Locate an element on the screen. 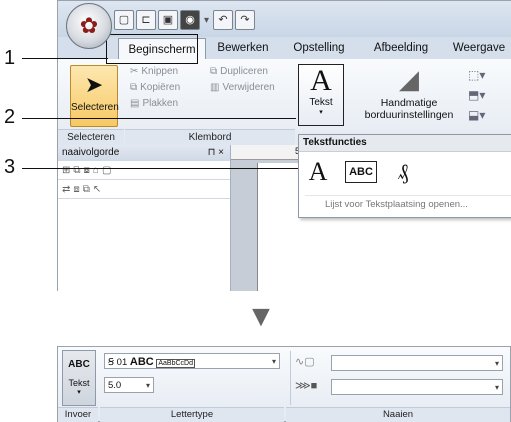 This screenshot has height=422, width=511. tab-afbeelding: Afbeelding is located at coordinates (401, 48).